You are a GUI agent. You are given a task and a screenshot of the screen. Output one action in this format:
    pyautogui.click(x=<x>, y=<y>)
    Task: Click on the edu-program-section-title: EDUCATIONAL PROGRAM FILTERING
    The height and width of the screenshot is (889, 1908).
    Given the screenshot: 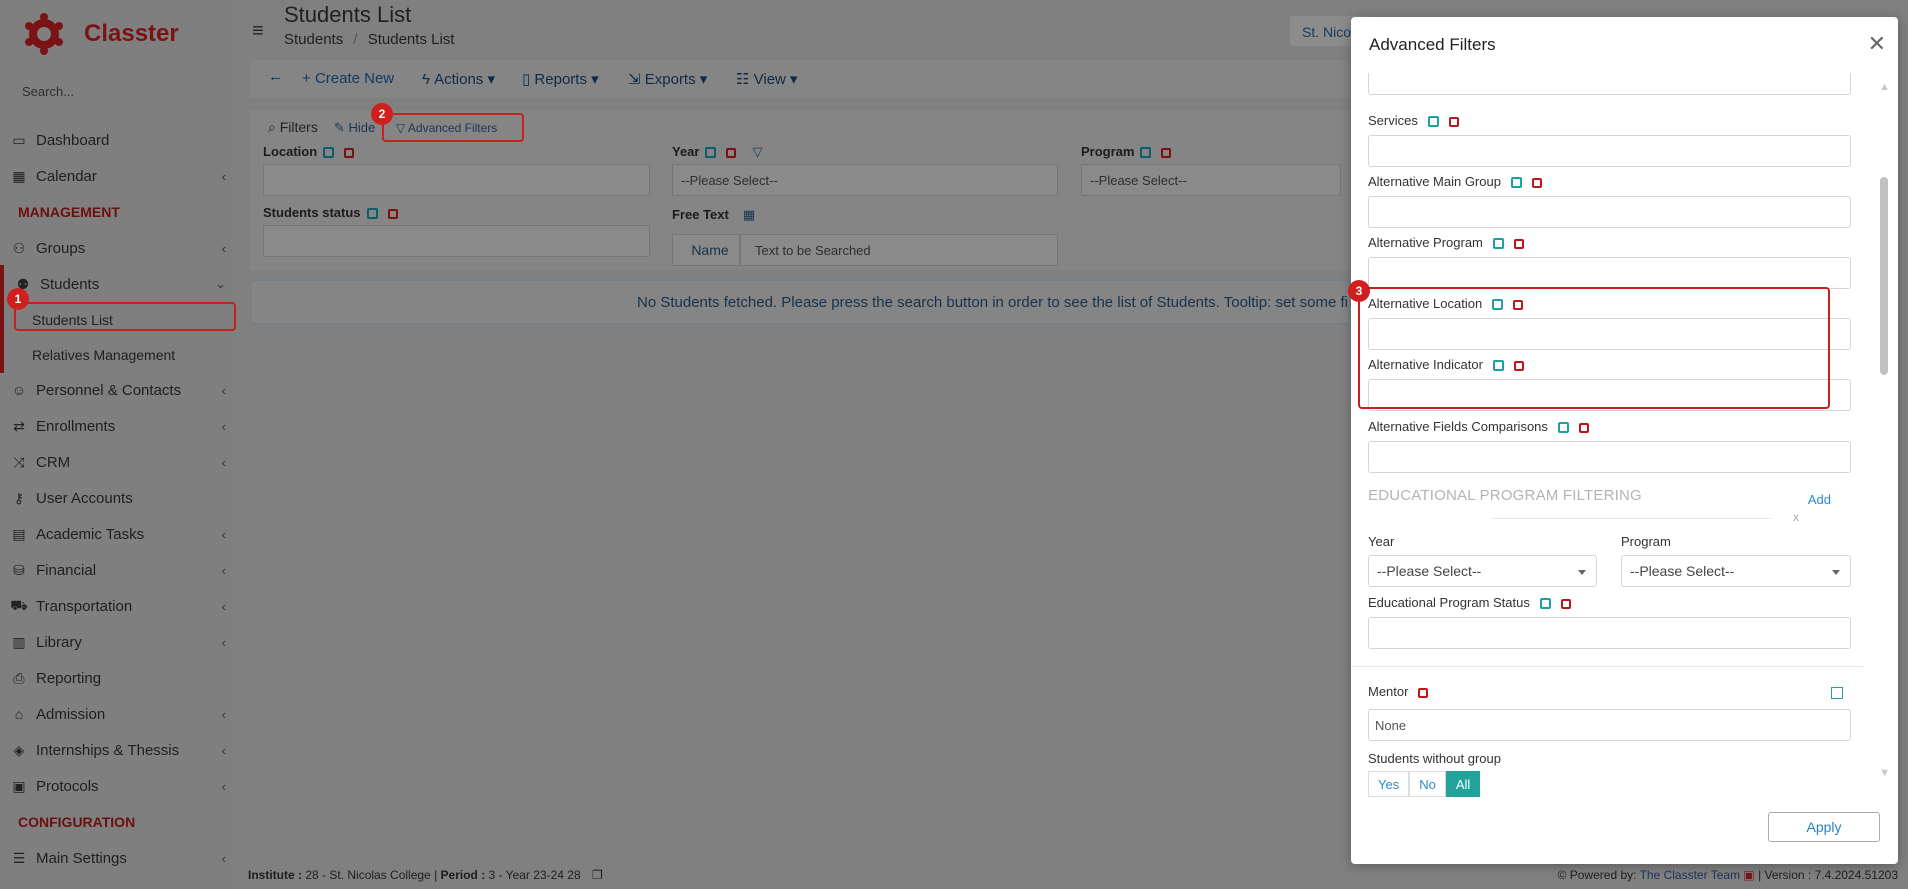 What is the action you would take?
    pyautogui.click(x=1505, y=495)
    